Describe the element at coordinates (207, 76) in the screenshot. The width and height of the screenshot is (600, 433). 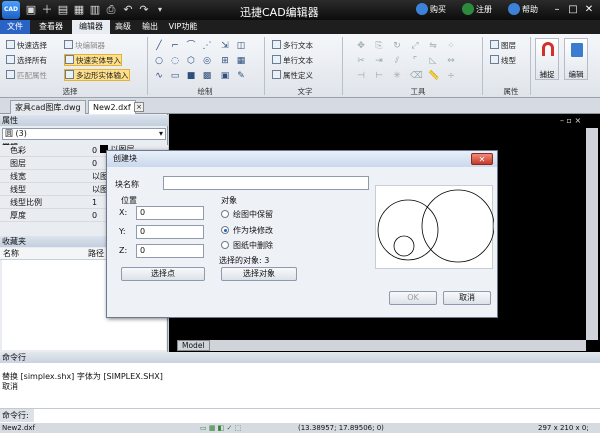
I see `grid-icon: ▩` at that location.